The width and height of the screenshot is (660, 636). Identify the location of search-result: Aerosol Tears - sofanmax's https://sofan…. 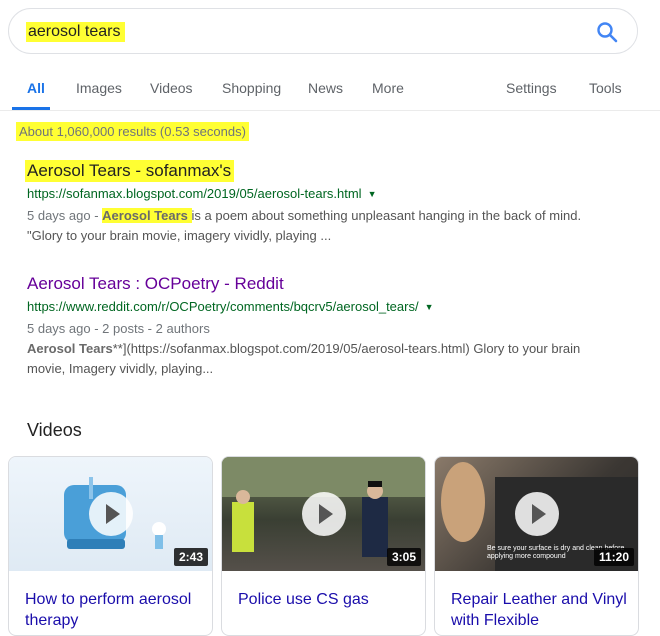
(326, 203).